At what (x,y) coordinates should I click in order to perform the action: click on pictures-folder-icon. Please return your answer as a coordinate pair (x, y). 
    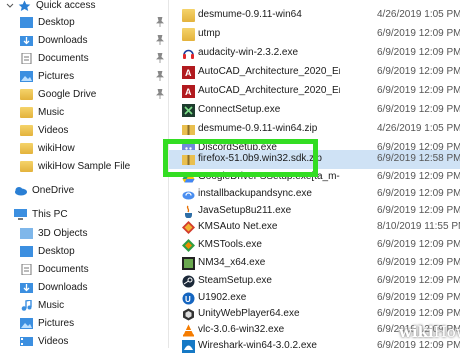
    Looking at the image, I should click on (26, 323).